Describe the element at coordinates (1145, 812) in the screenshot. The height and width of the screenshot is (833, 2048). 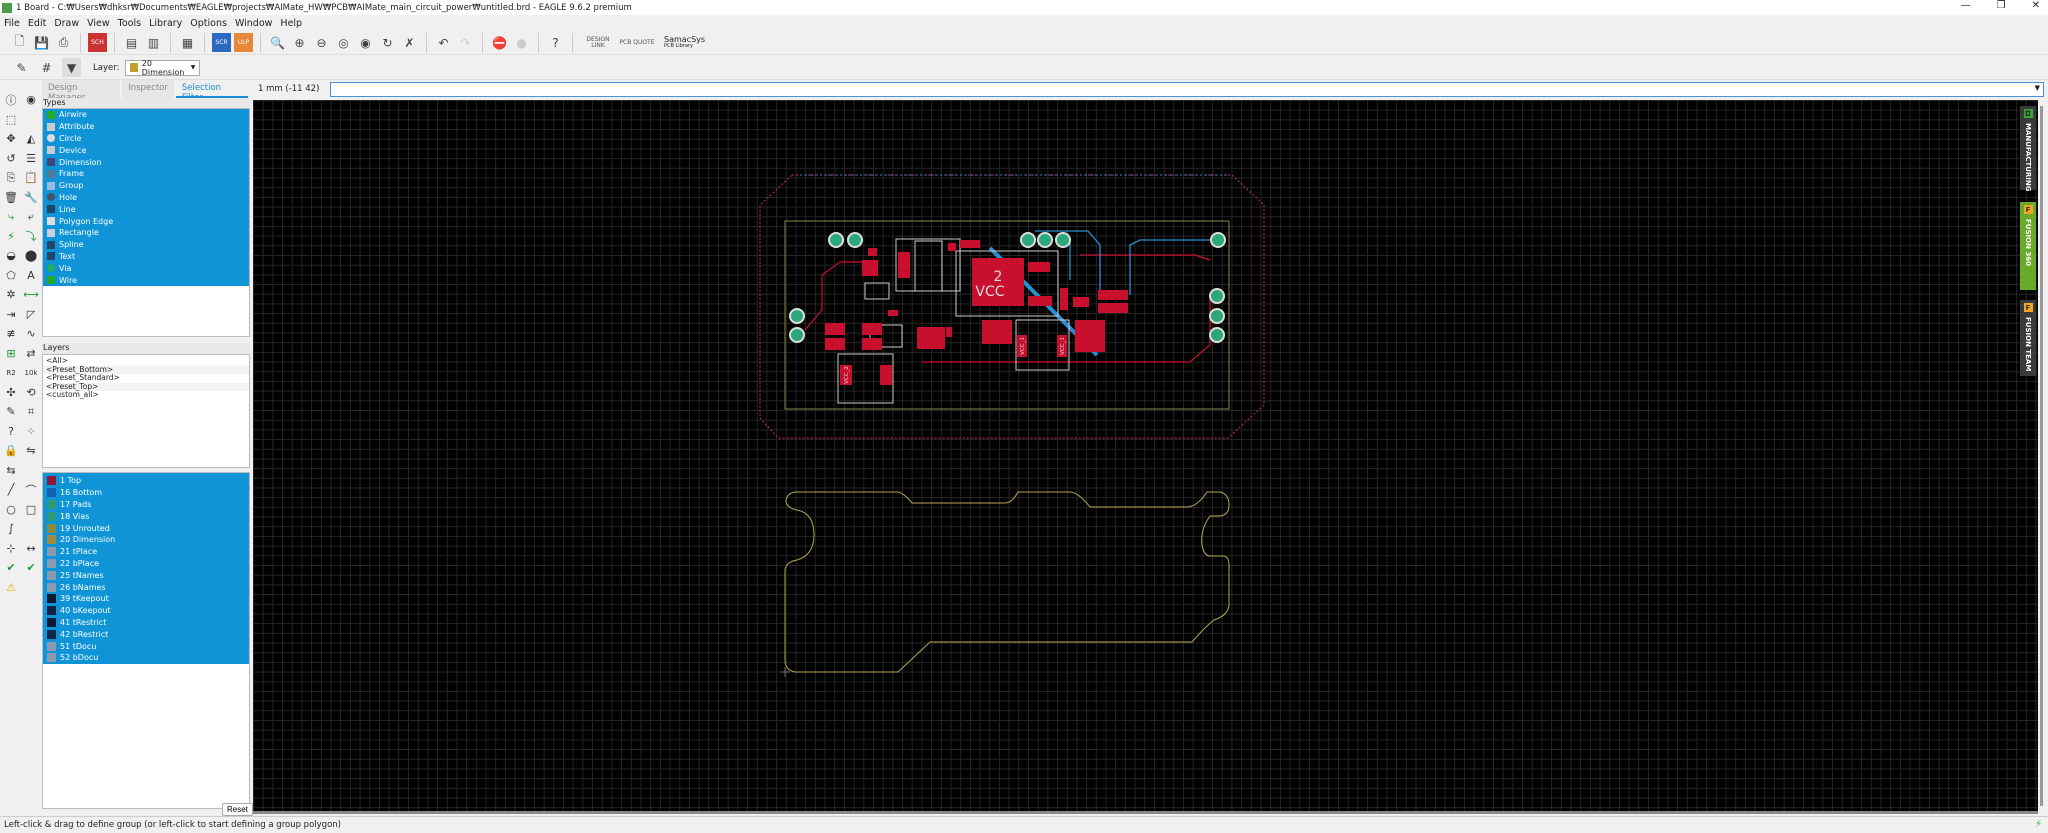
I see `horizontal-scrollbar` at that location.